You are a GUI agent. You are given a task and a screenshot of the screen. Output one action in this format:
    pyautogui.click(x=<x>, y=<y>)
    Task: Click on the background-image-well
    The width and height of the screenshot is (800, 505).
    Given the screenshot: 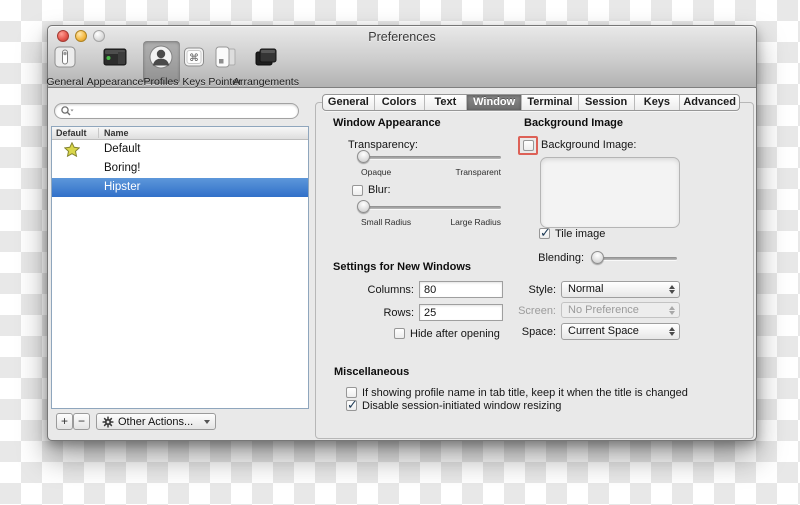 What is the action you would take?
    pyautogui.click(x=610, y=192)
    